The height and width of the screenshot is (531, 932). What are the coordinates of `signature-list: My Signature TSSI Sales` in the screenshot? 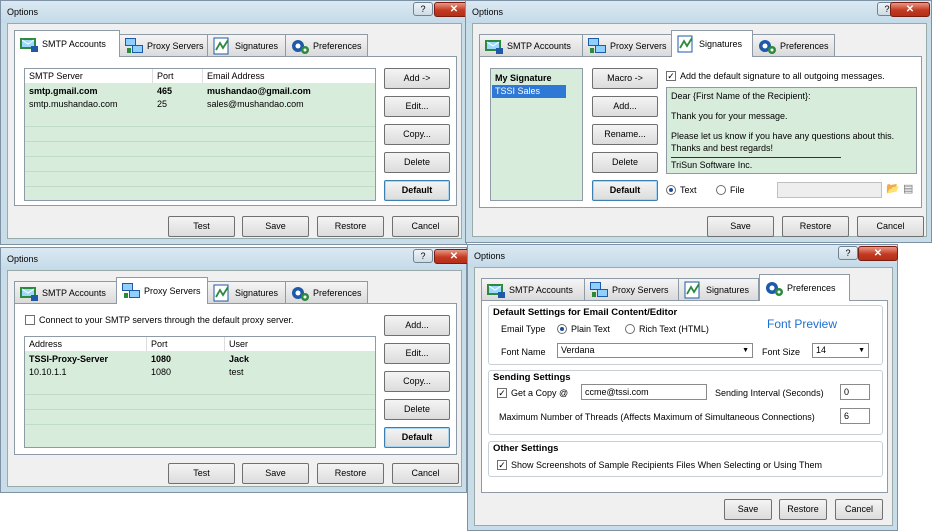 It's located at (536, 134).